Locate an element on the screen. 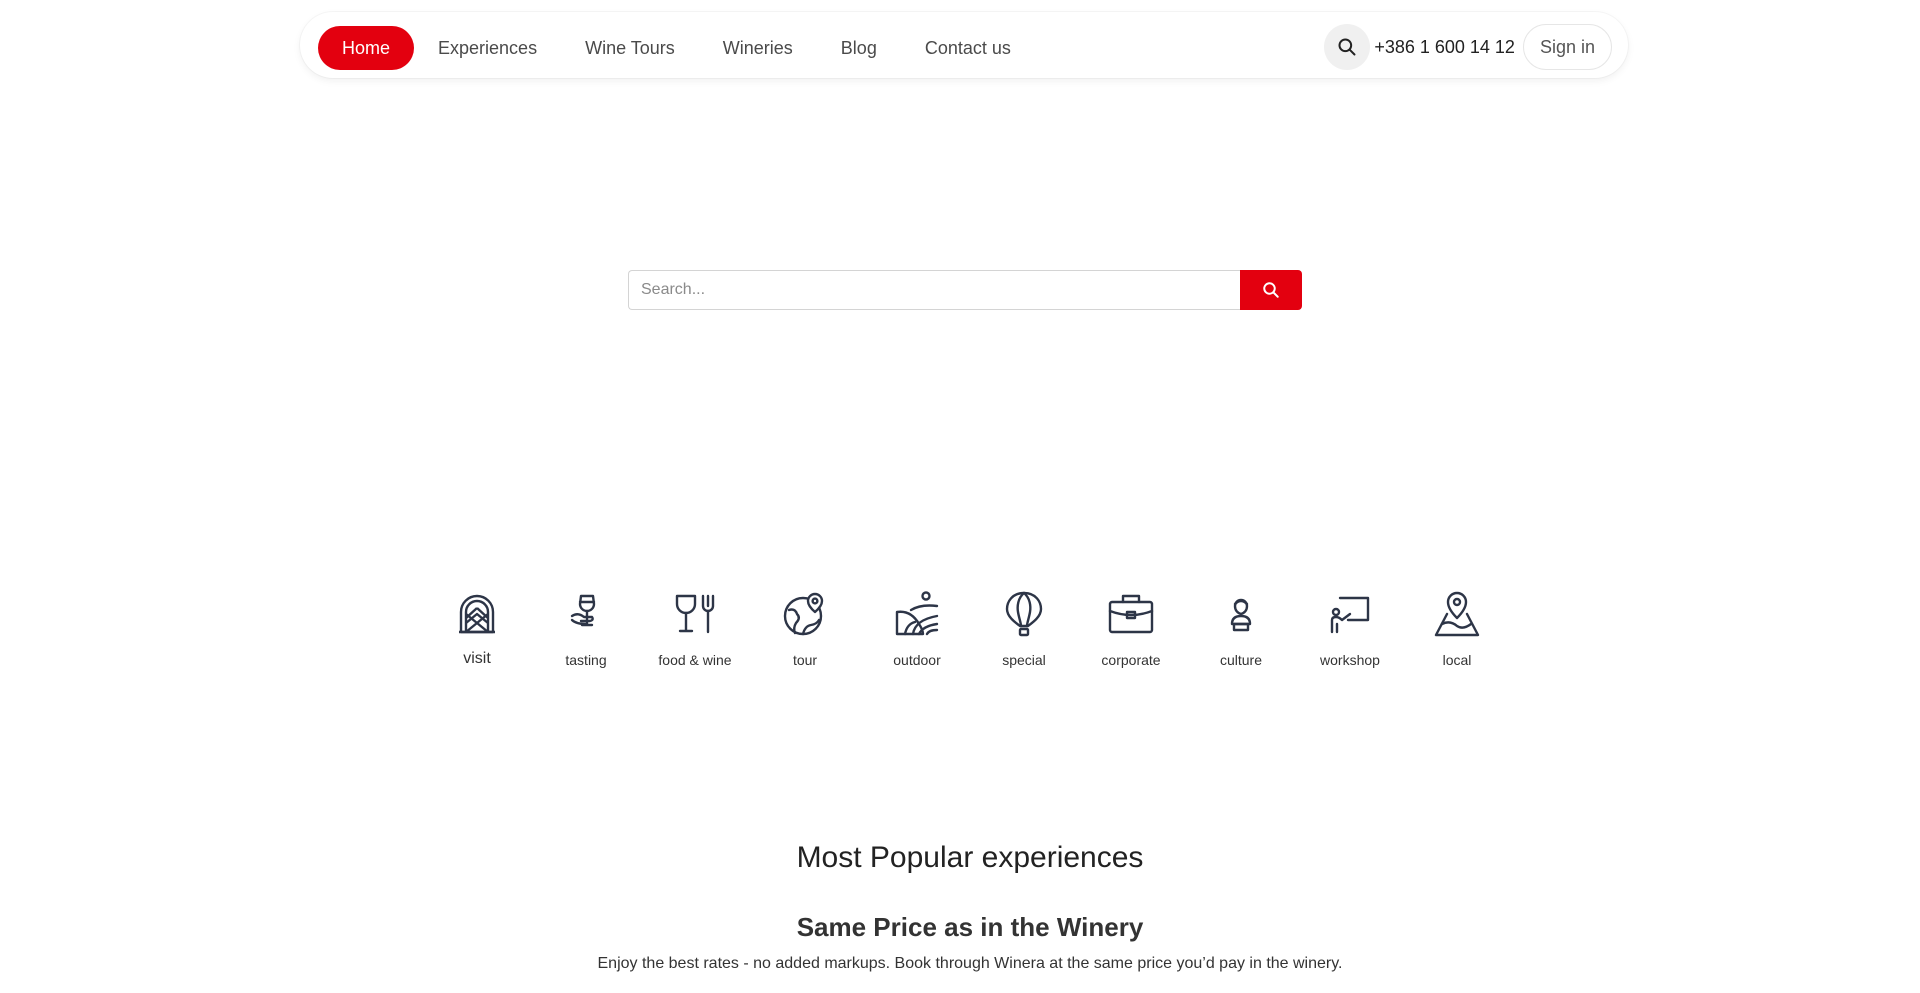 The image size is (1920, 993). nav-search-button is located at coordinates (1347, 47).